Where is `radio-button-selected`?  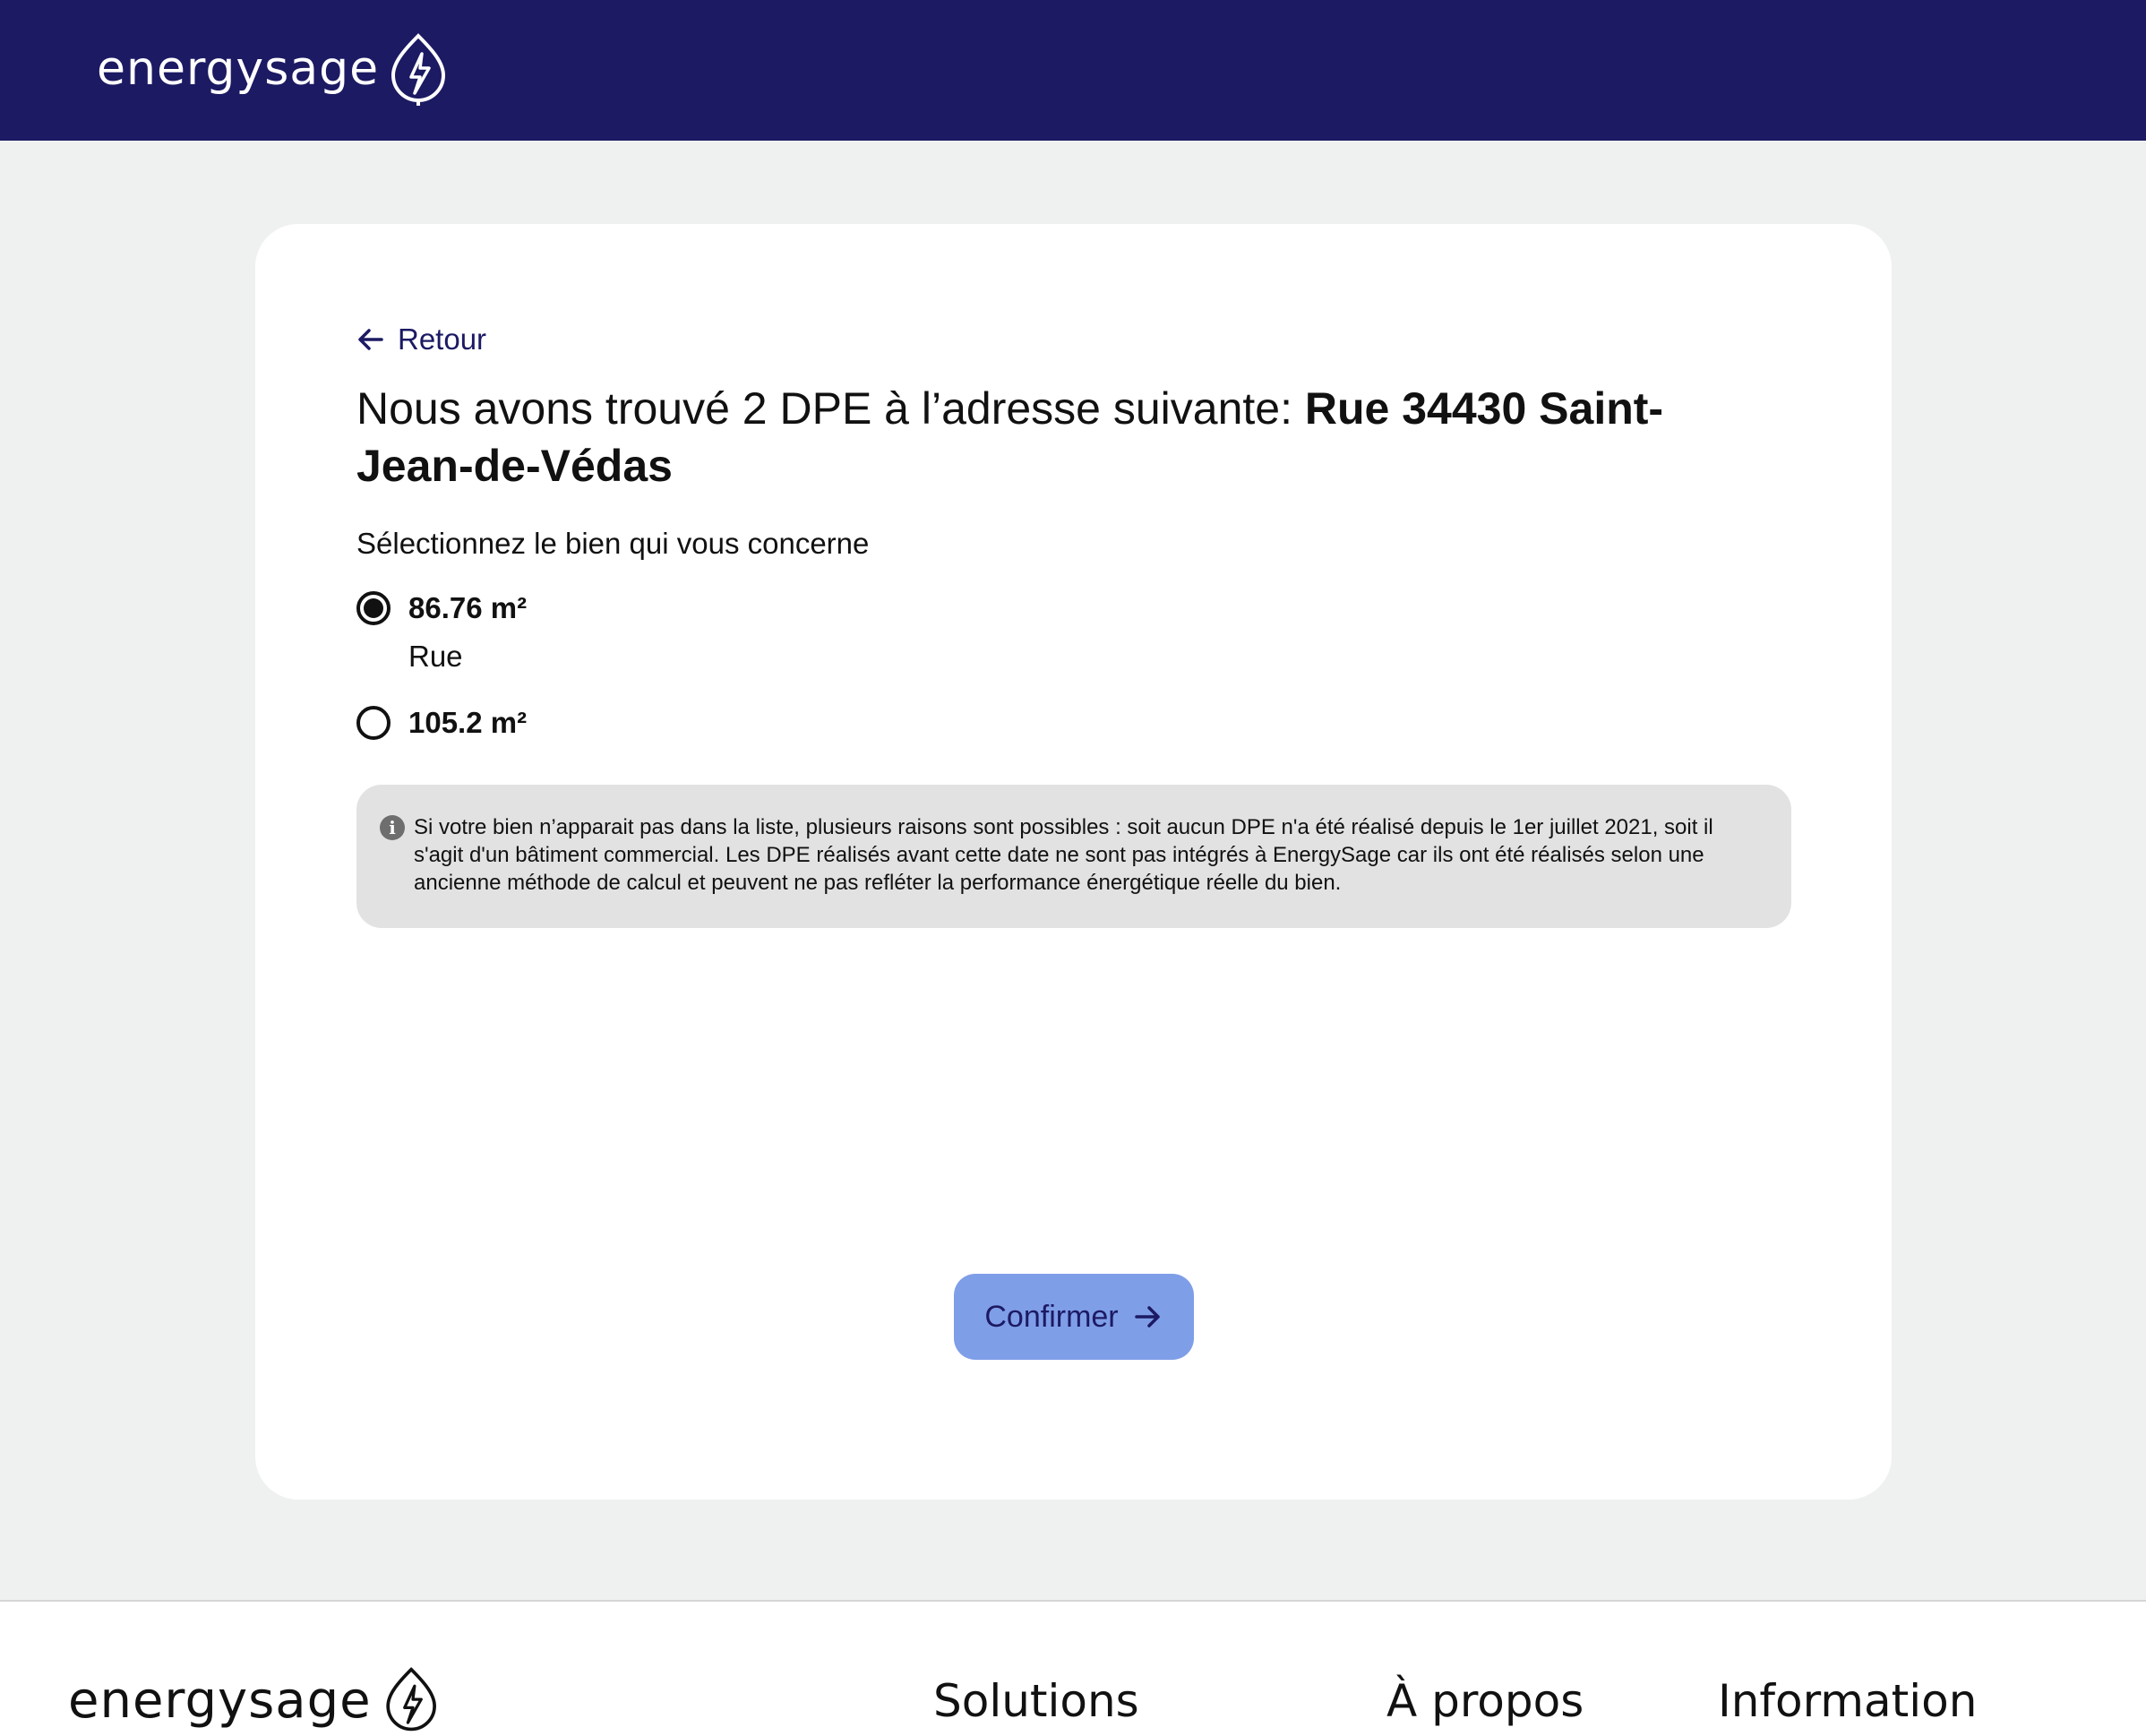
radio-button-selected is located at coordinates (373, 608).